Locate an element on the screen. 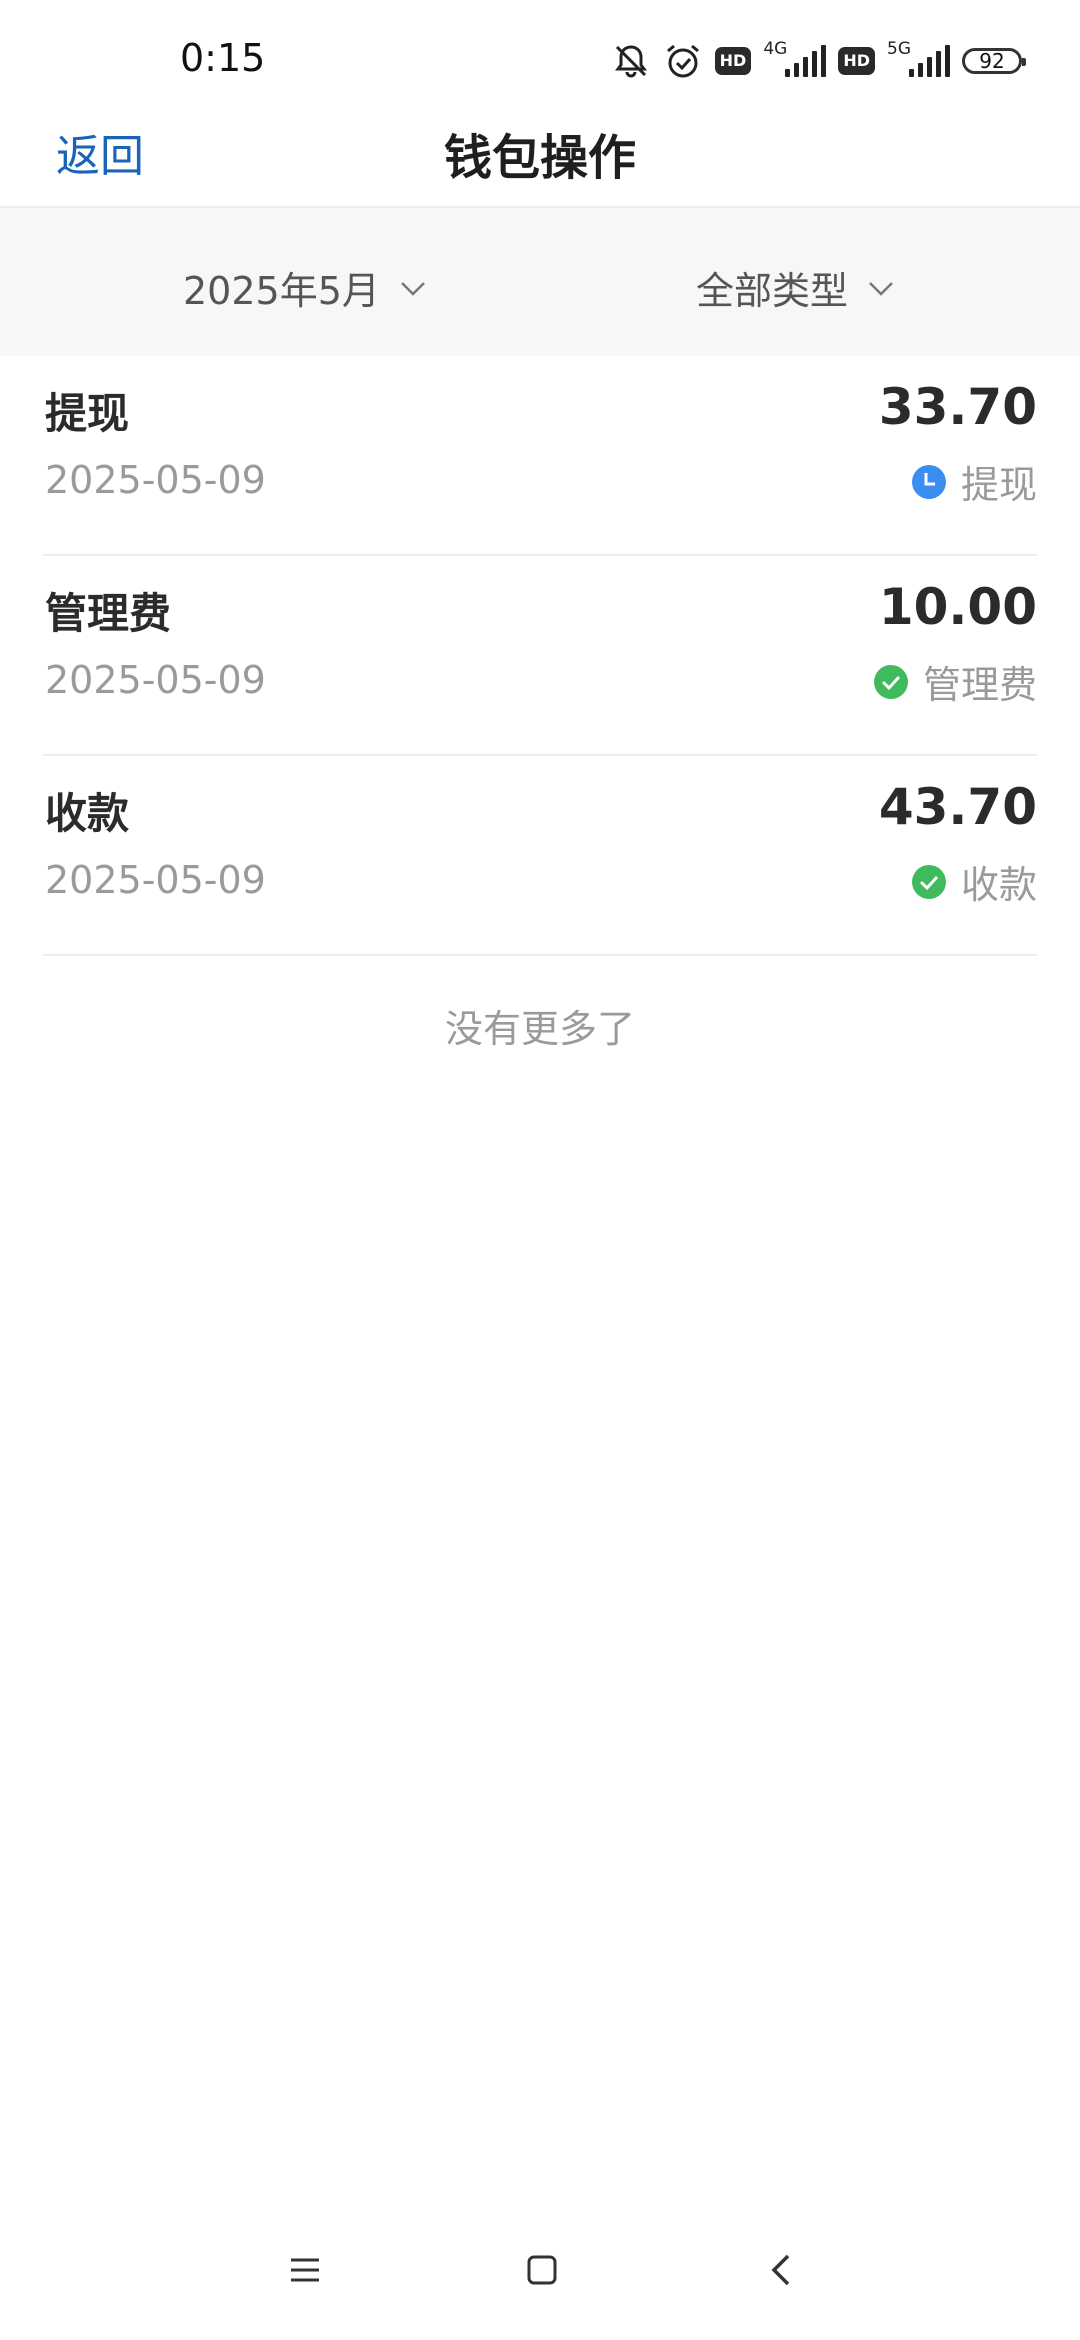 The width and height of the screenshot is (1080, 2340). list-end-text: 没有更多了 is located at coordinates (539, 1029).